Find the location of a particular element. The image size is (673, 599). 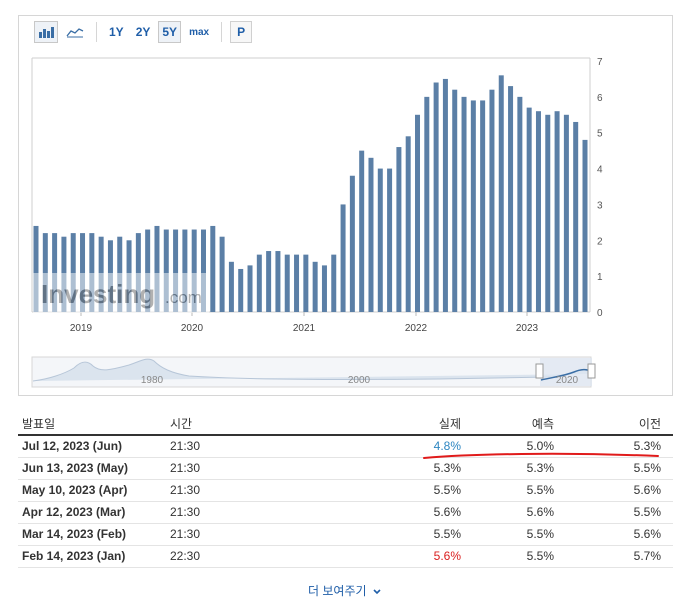

navigator-right-handle is located at coordinates (591, 371).